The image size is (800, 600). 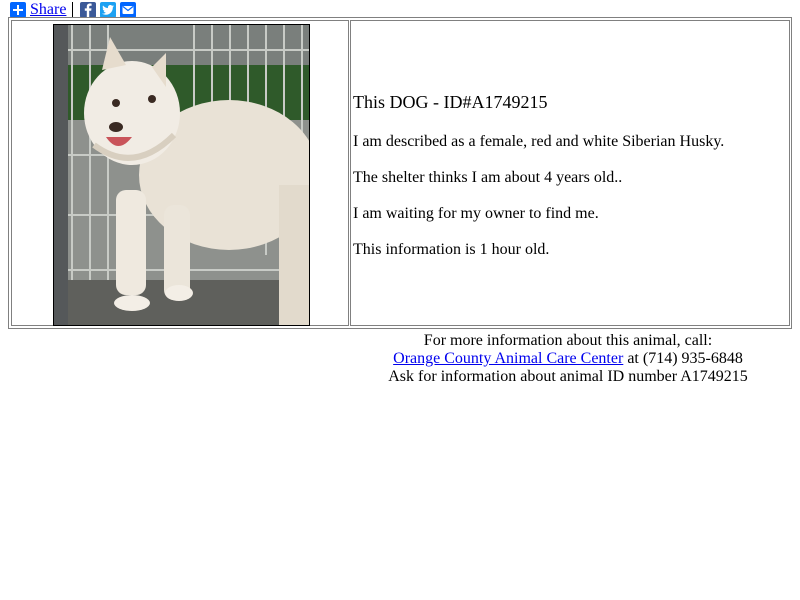 I want to click on facebook-icon, so click(x=88, y=9).